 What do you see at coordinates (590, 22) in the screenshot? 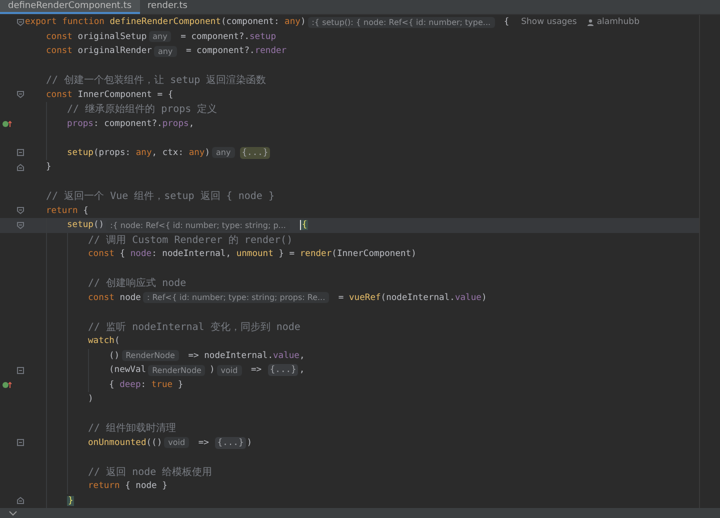
I see `person-icon` at bounding box center [590, 22].